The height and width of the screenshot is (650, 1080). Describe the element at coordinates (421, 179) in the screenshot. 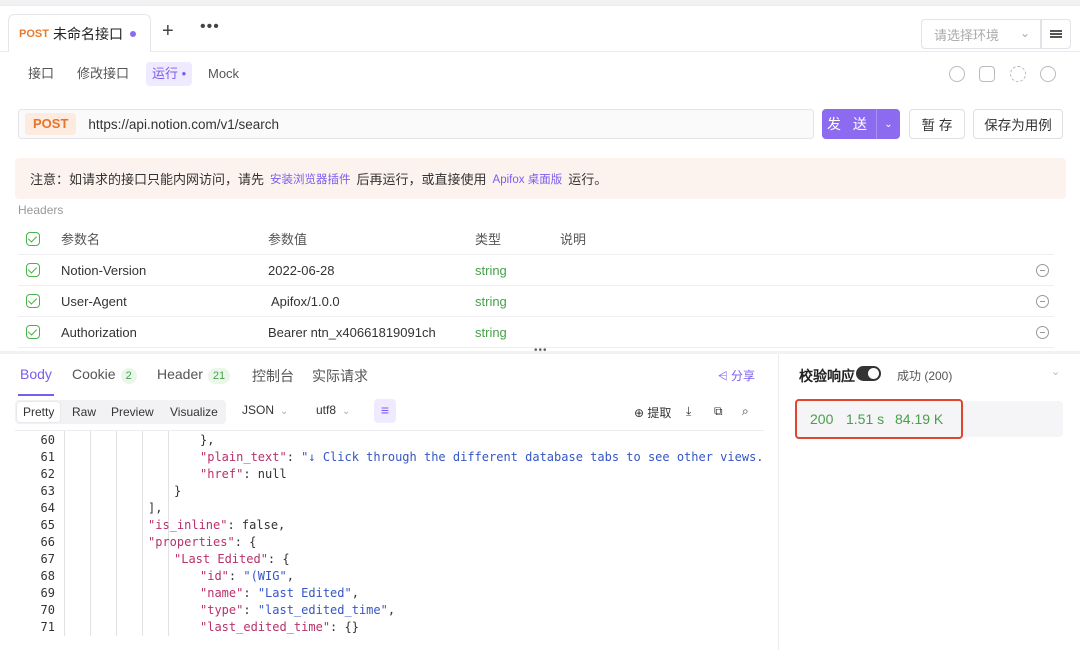

I see `notice-text-2: 后再运行，或直接使用` at that location.